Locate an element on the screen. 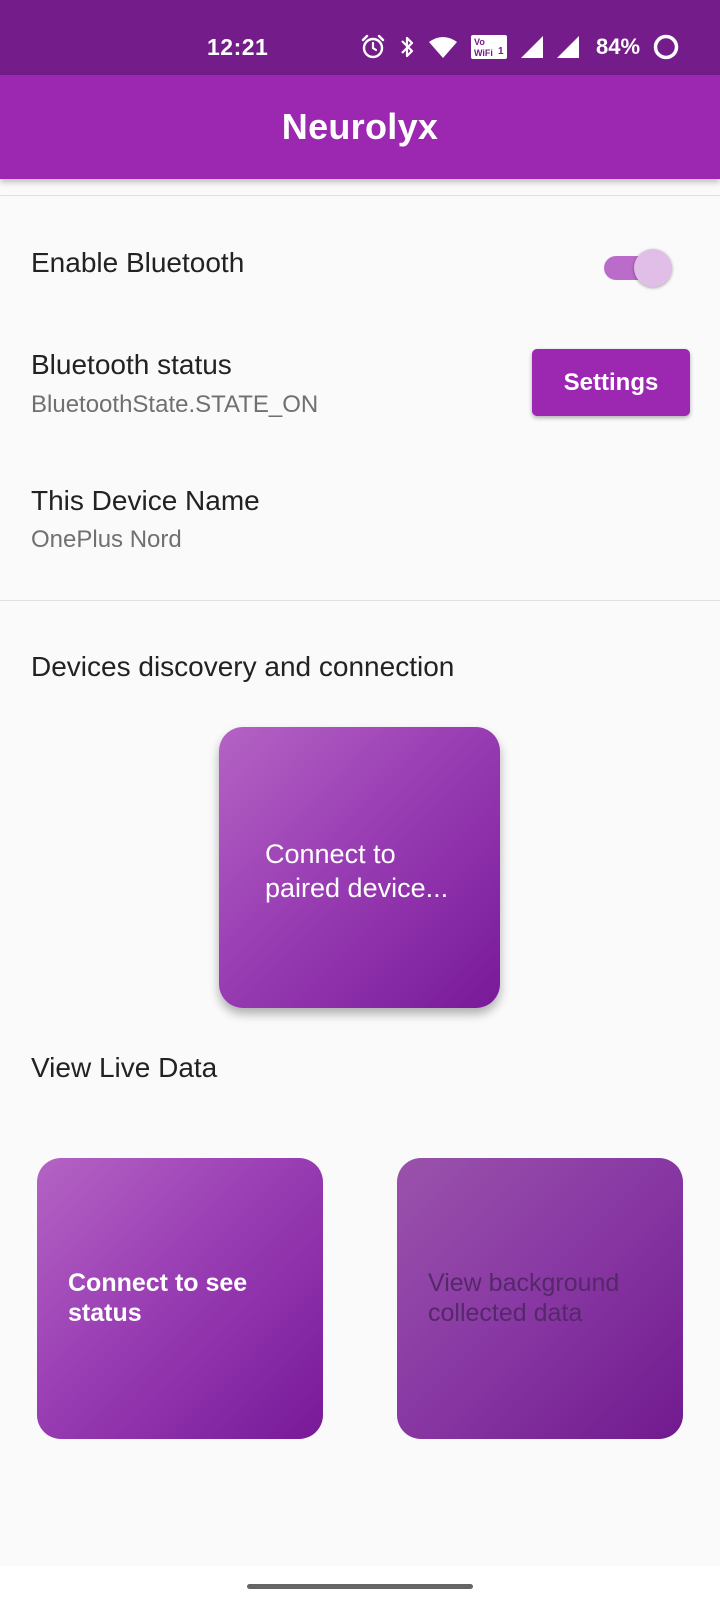  enable-bluetooth-label: Enable Bluetooth is located at coordinates (138, 262).